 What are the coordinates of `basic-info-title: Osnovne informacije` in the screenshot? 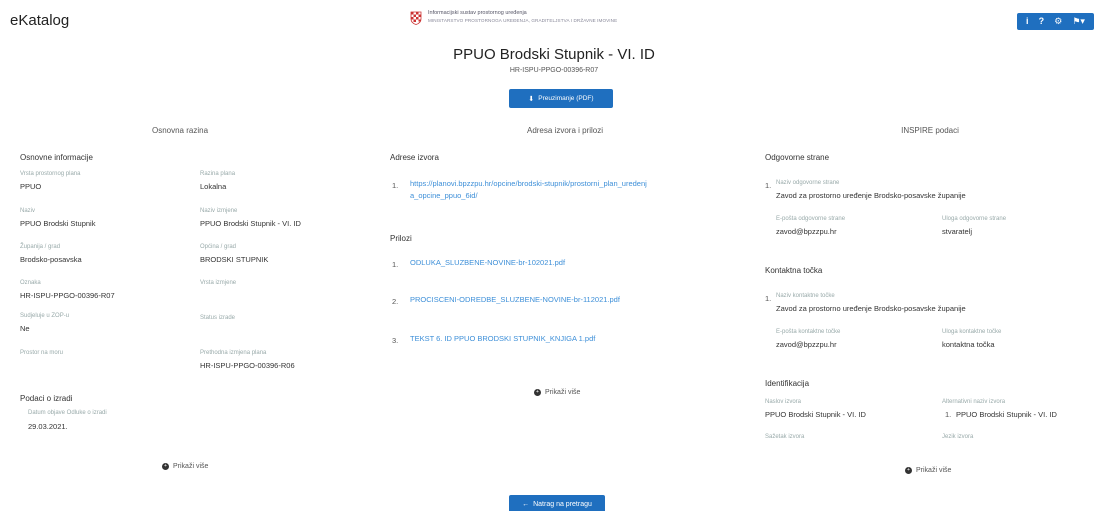 It's located at (56, 157).